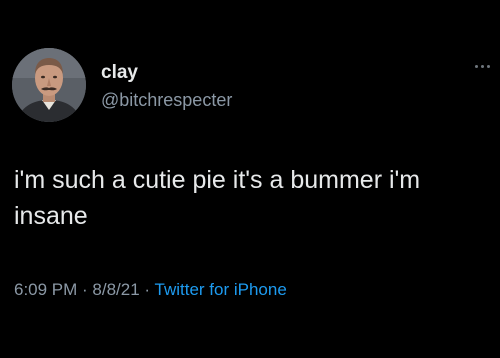 The height and width of the screenshot is (358, 500). Describe the element at coordinates (166, 100) in the screenshot. I see `user-handle: @bitchrespecter` at that location.